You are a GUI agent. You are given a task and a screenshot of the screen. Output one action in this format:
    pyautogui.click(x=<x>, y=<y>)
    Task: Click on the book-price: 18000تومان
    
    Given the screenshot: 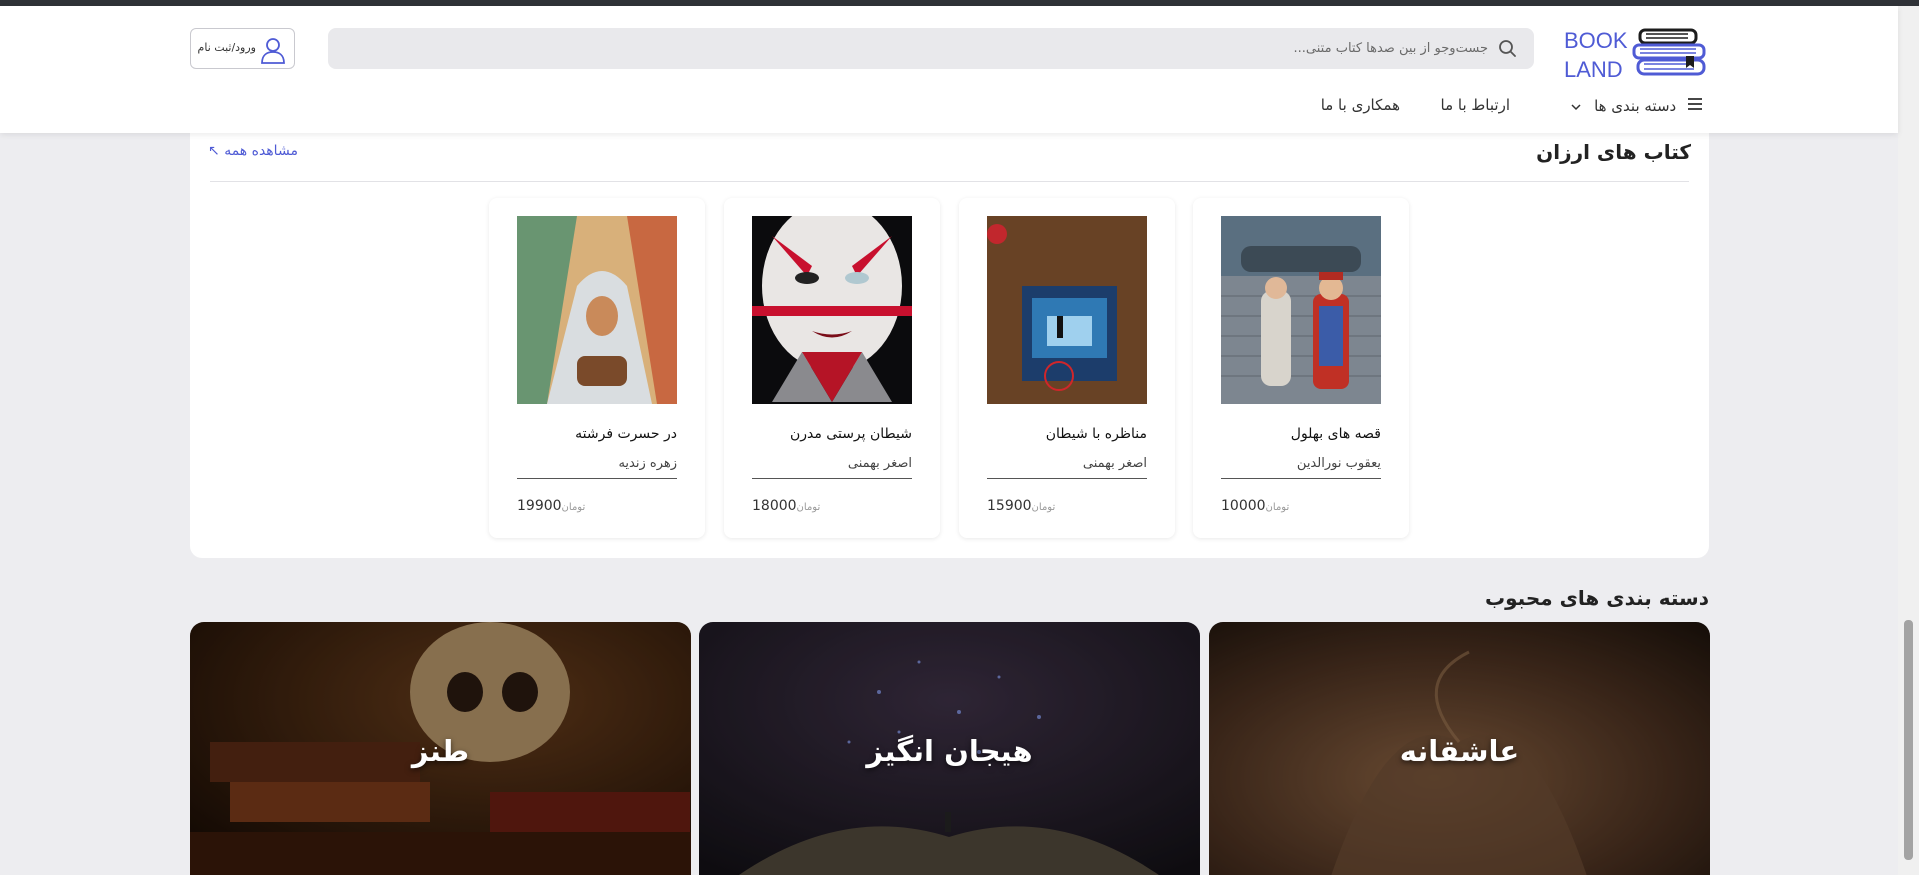 What is the action you would take?
    pyautogui.click(x=786, y=506)
    